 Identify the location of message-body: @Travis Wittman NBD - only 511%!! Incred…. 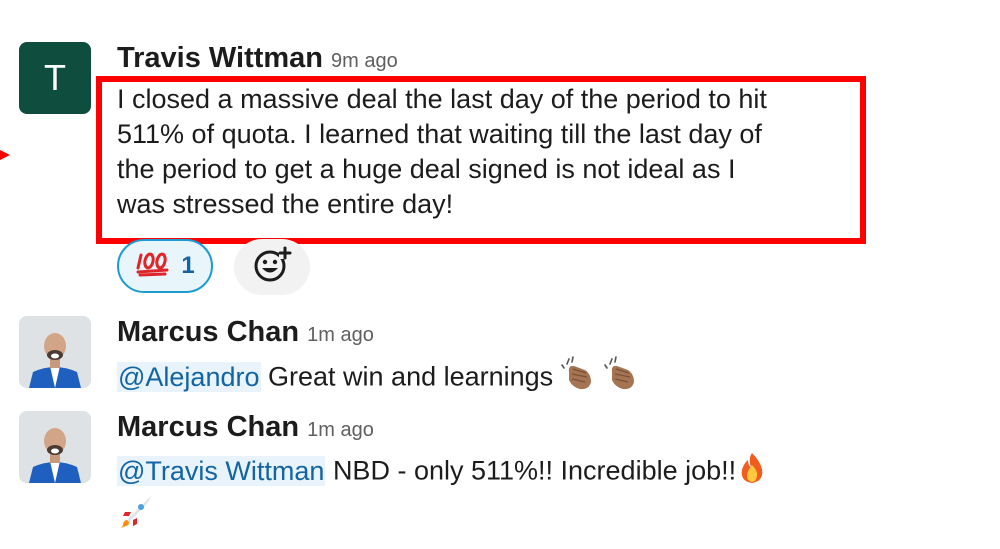
(477, 495).